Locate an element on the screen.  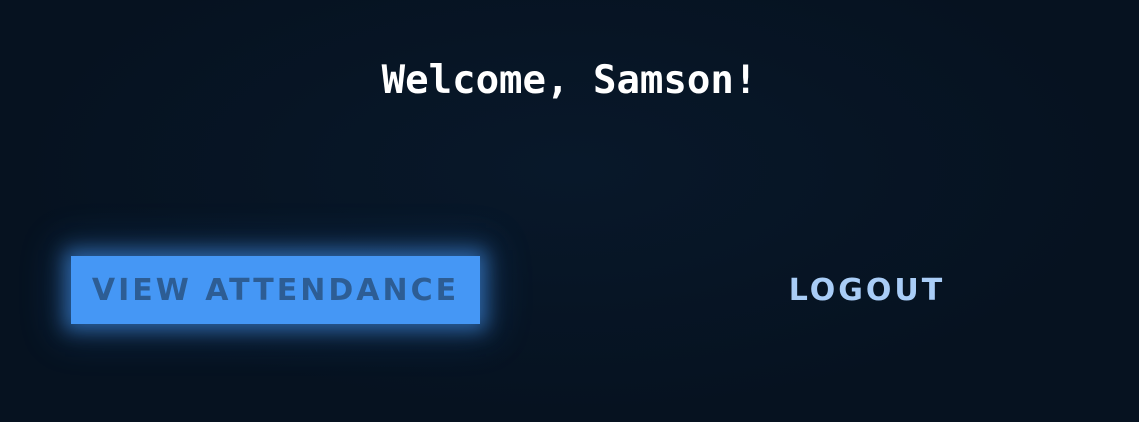
welcome-heading: Welcome, Samson! is located at coordinates (569, 80).